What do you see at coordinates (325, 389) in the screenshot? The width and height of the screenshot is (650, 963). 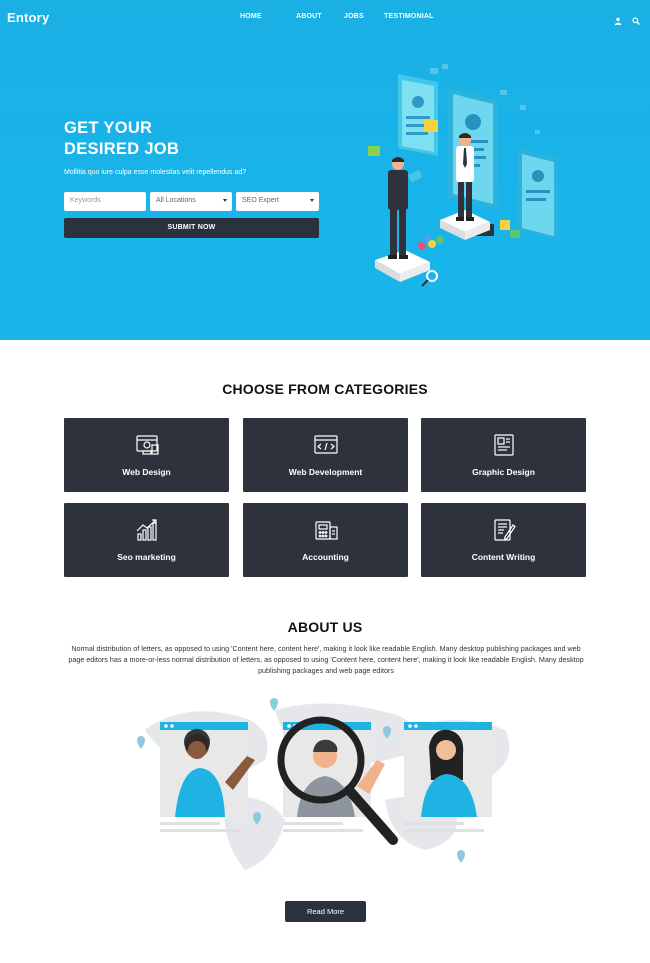 I see `categories-title: CHOOSE FROM CATEGORIES` at bounding box center [325, 389].